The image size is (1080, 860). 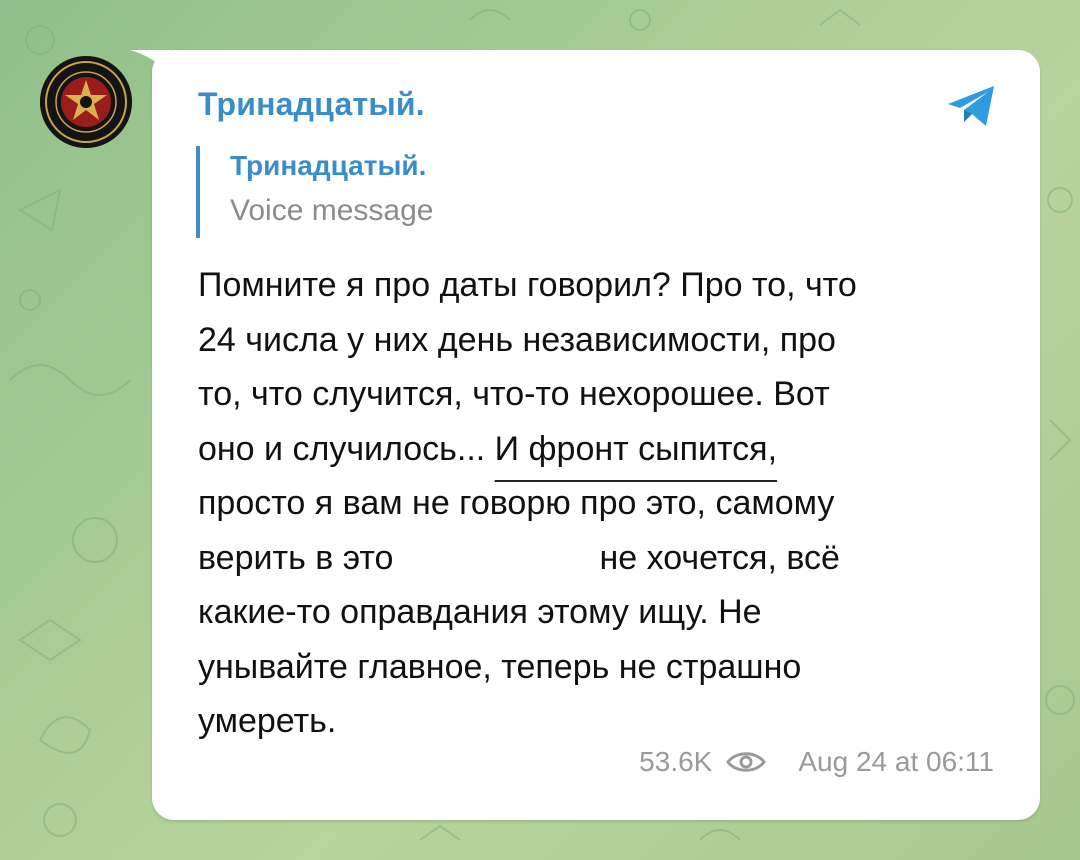 I want to click on reply-quote: Тринадцатый. Voice message, so click(x=511, y=192).